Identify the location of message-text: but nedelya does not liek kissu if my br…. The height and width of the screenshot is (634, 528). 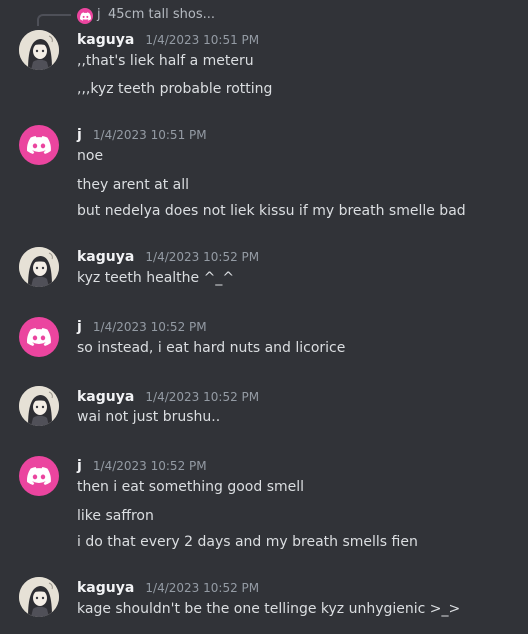
(271, 211).